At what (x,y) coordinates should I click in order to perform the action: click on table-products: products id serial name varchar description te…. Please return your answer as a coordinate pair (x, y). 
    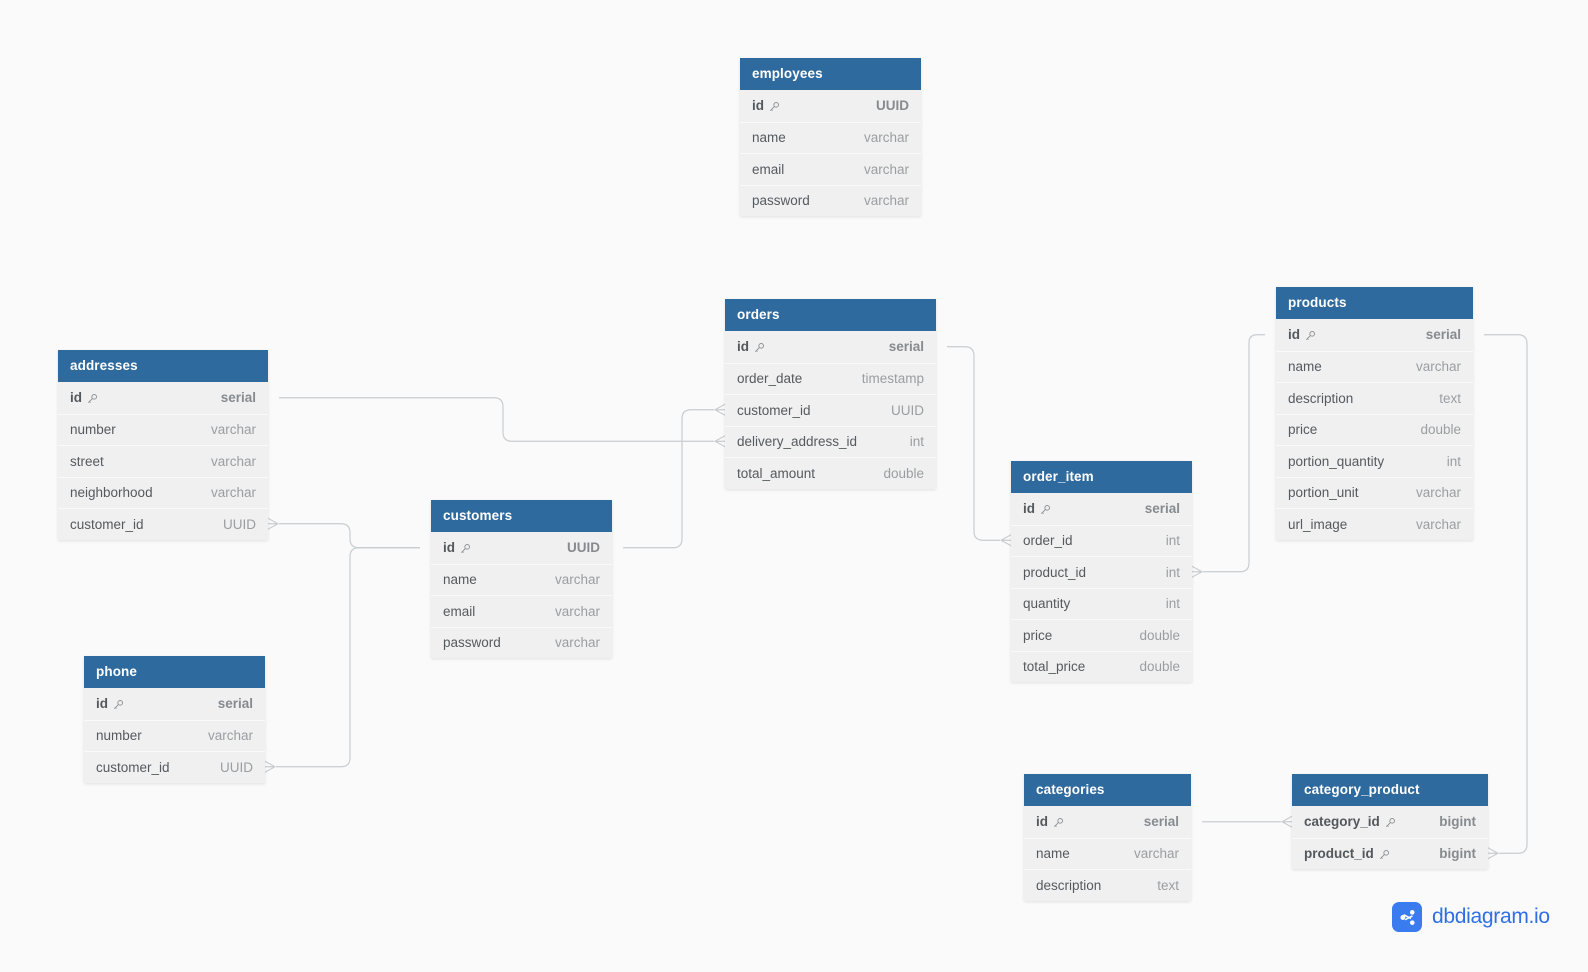
    Looking at the image, I should click on (1374, 413).